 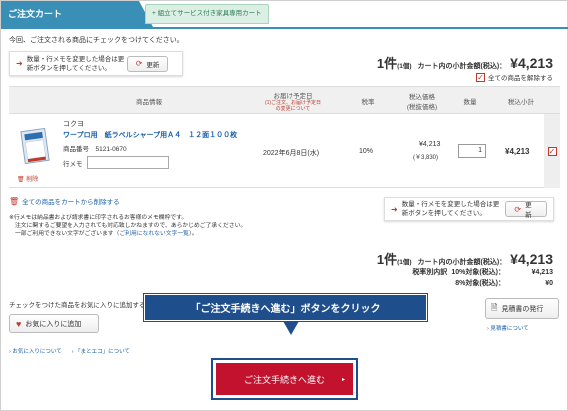 What do you see at coordinates (71, 202) in the screenshot?
I see `delete-all-label: 全ての商品をカートから削除する` at bounding box center [71, 202].